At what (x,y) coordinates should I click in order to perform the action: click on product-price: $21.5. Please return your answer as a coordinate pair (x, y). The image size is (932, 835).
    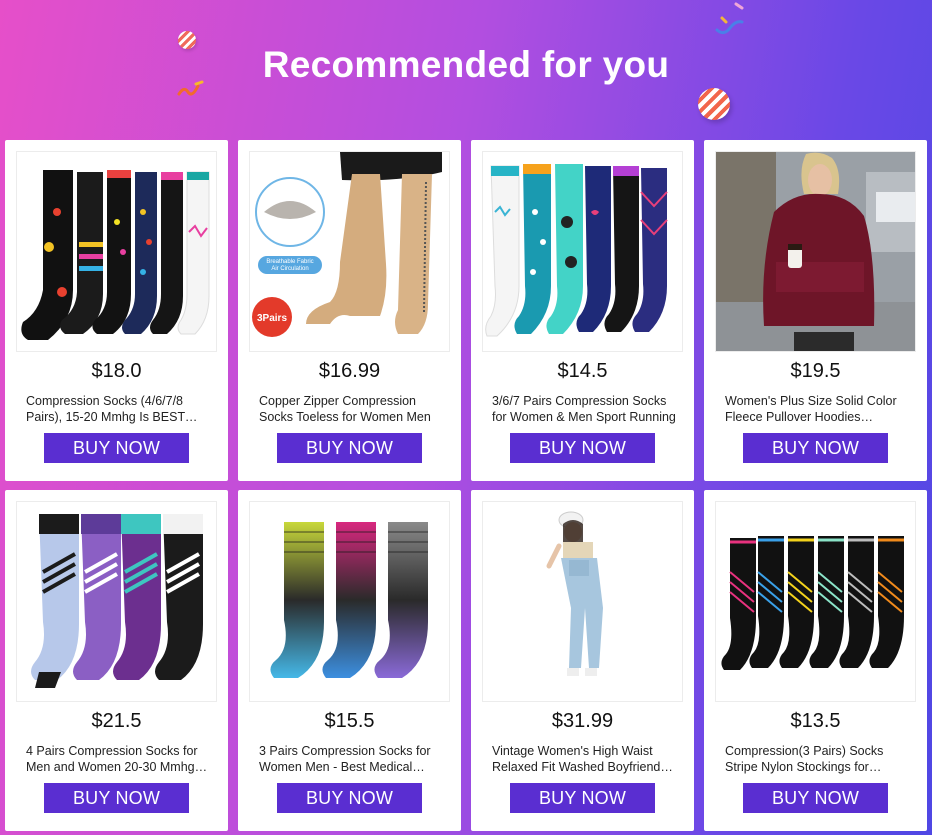
    Looking at the image, I should click on (116, 721).